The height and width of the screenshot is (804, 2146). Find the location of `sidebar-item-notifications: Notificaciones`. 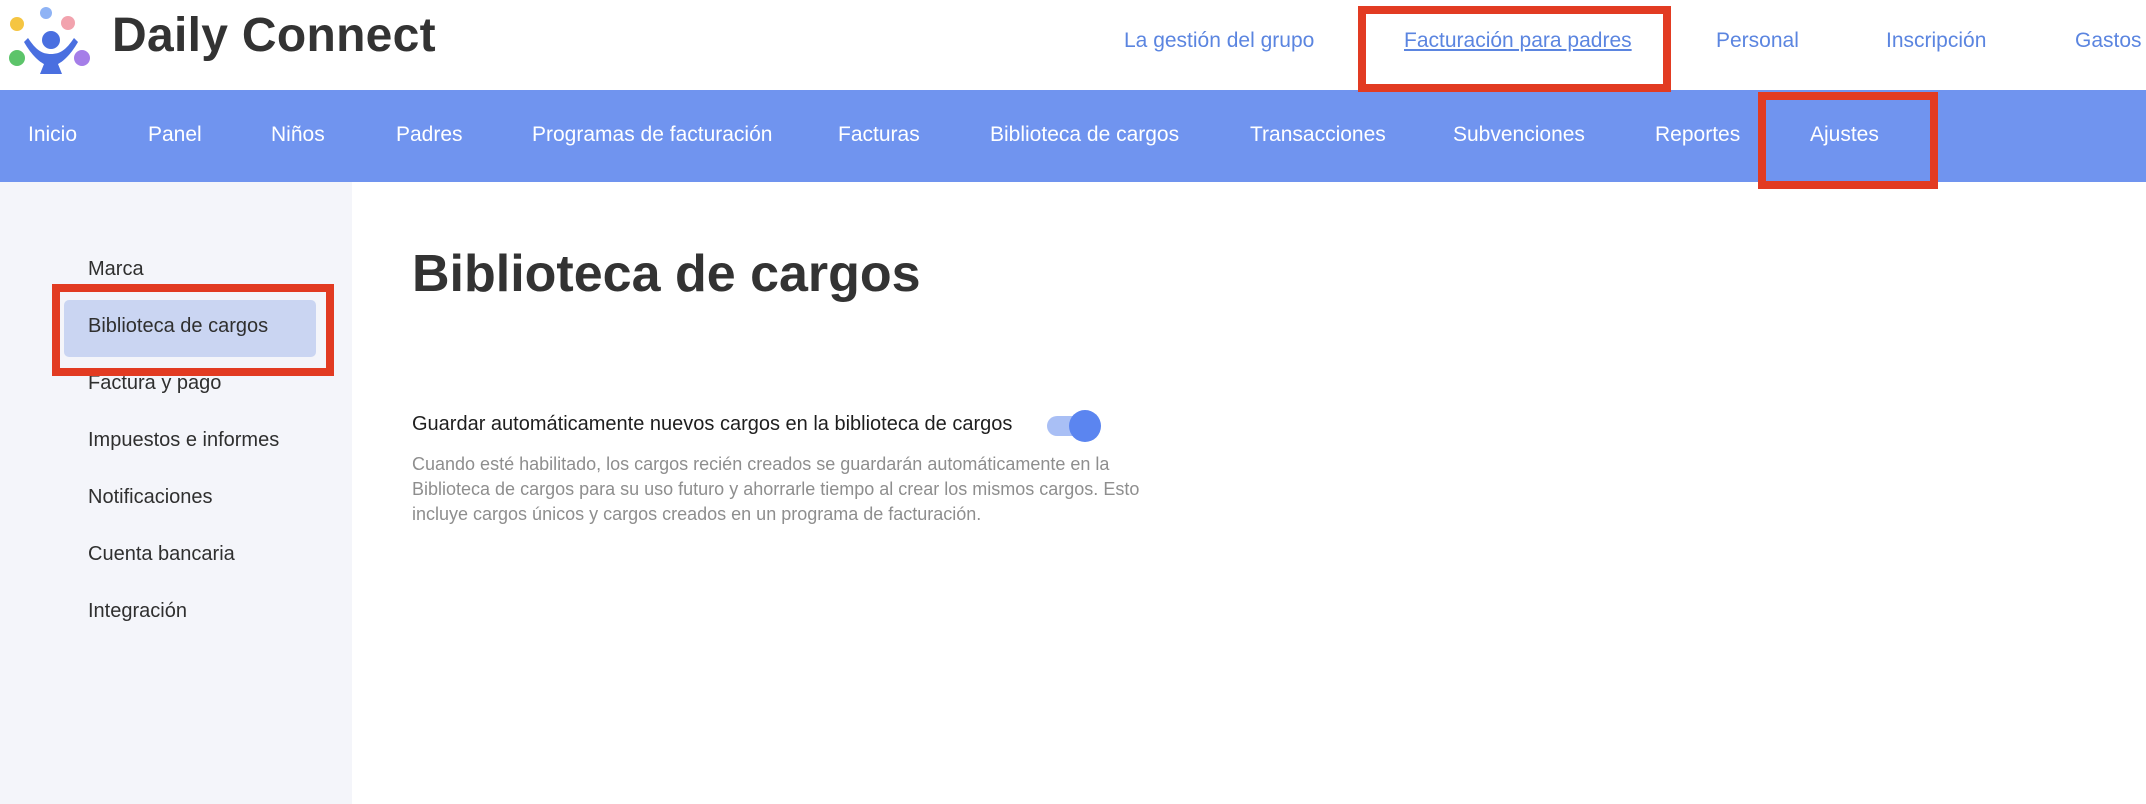

sidebar-item-notifications: Notificaciones is located at coordinates (150, 497).